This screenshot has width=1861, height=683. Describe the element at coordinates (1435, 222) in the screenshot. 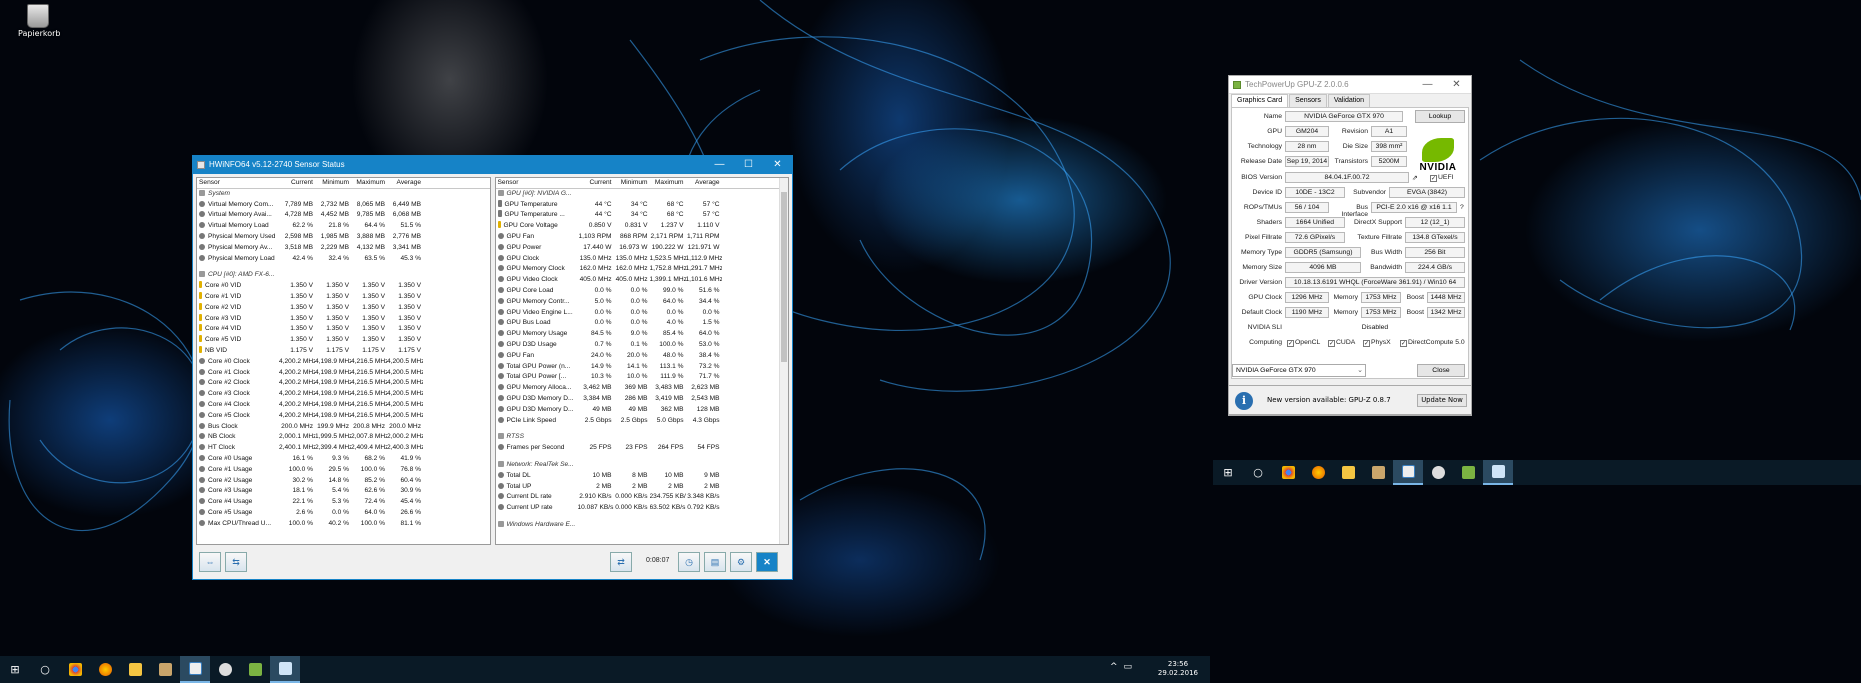

I see `directx-value: 12 (12_1)` at that location.